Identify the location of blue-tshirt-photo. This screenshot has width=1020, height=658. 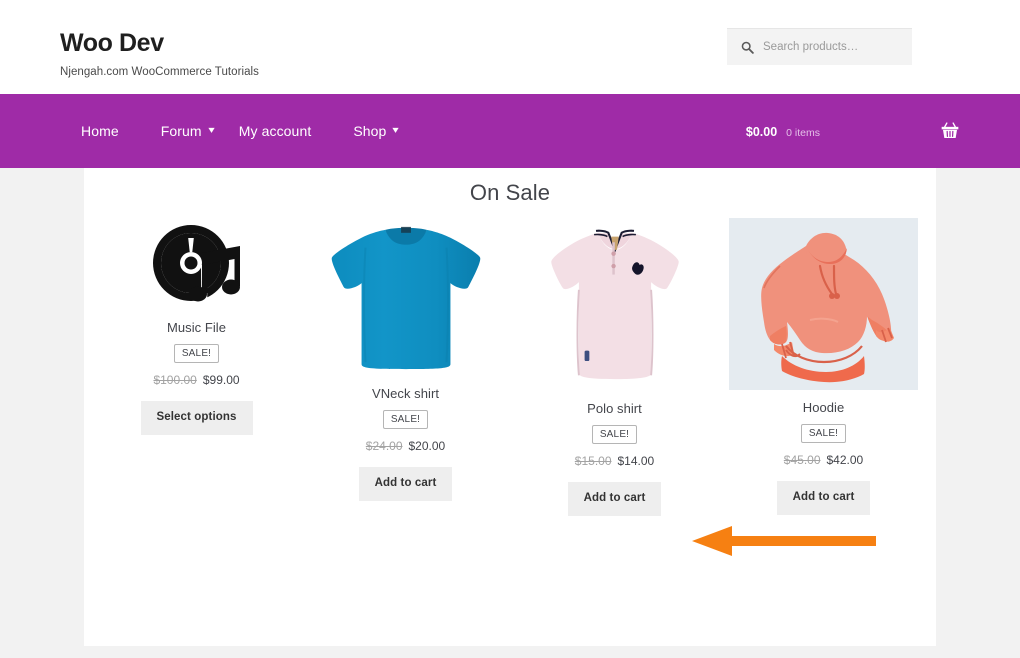
(405, 298).